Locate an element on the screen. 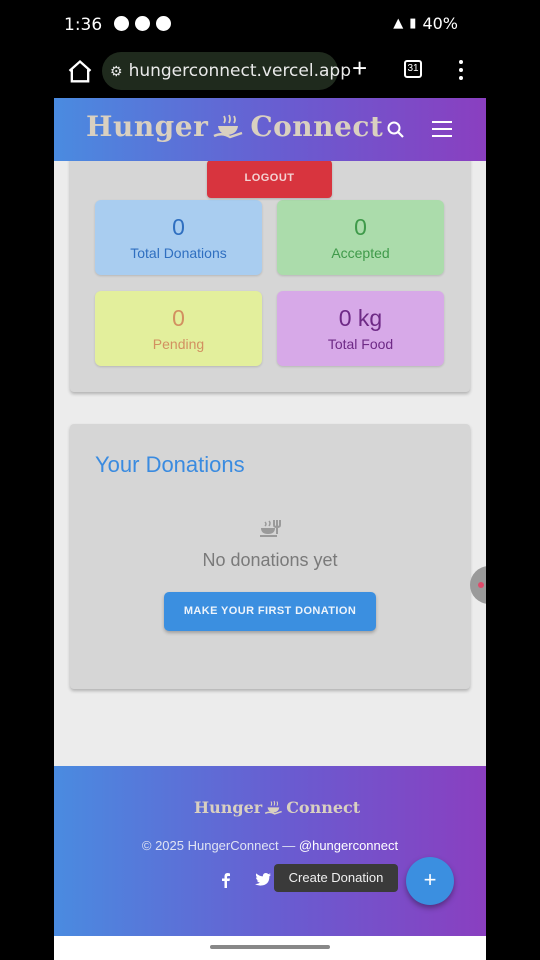 The image size is (540, 960). notification-icons is located at coordinates (142, 23).